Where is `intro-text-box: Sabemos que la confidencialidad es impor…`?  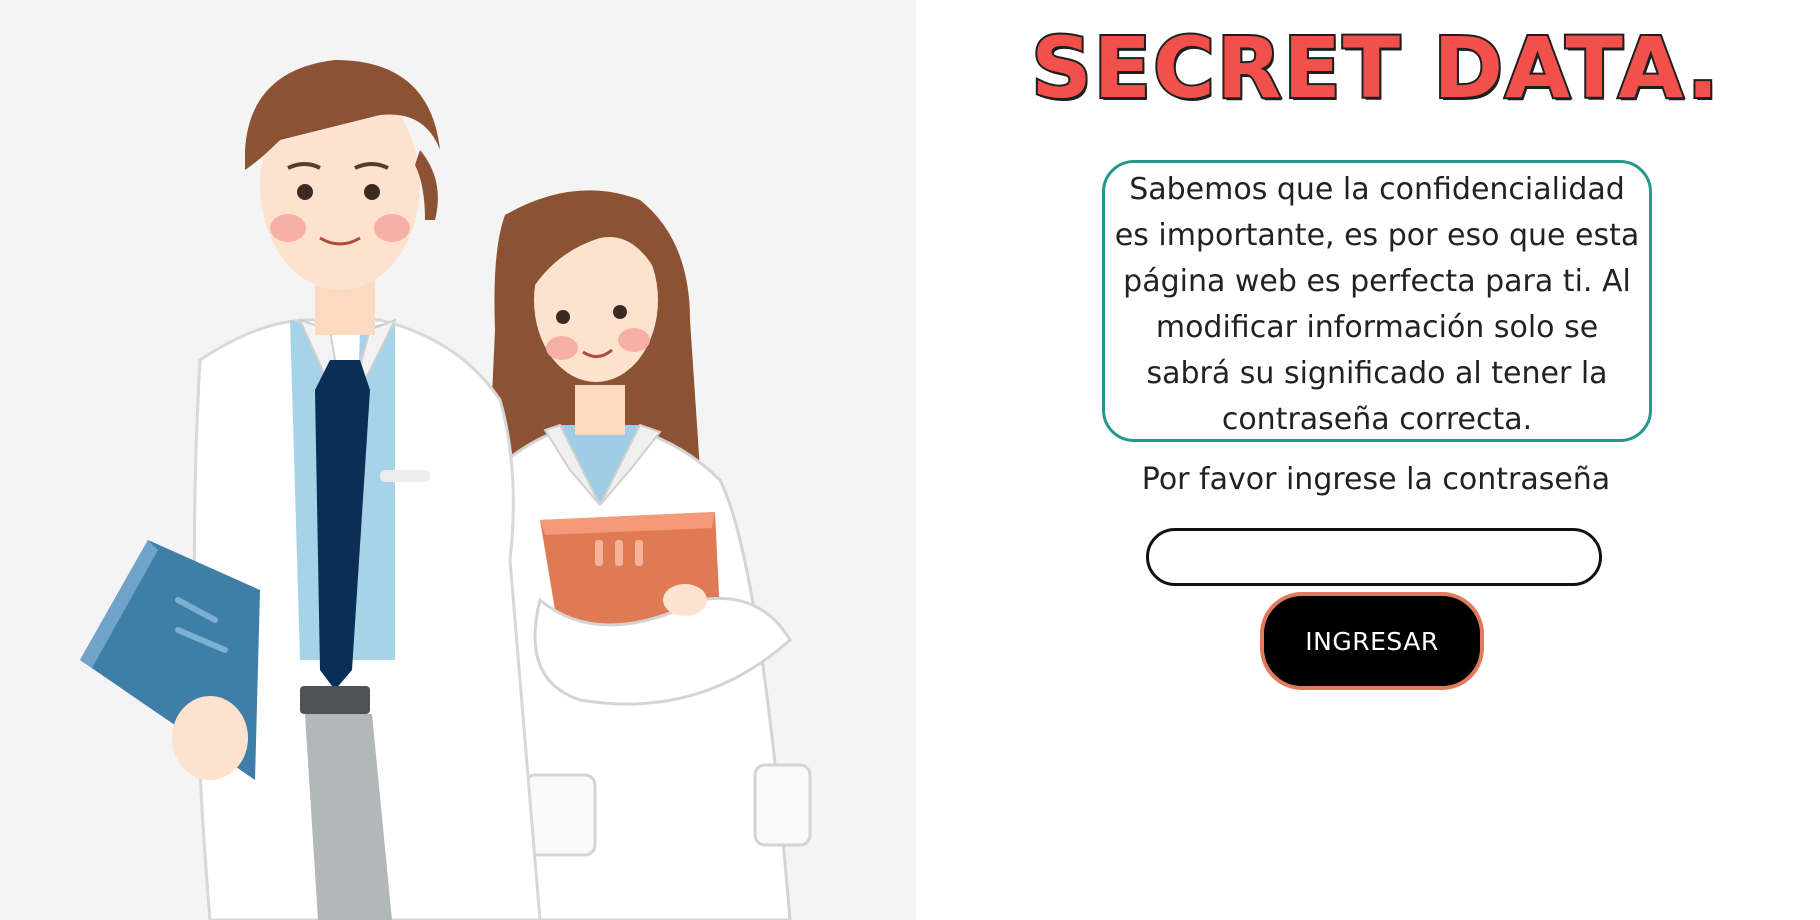
intro-text-box: Sabemos que la confidencialidad es impor… is located at coordinates (1377, 301).